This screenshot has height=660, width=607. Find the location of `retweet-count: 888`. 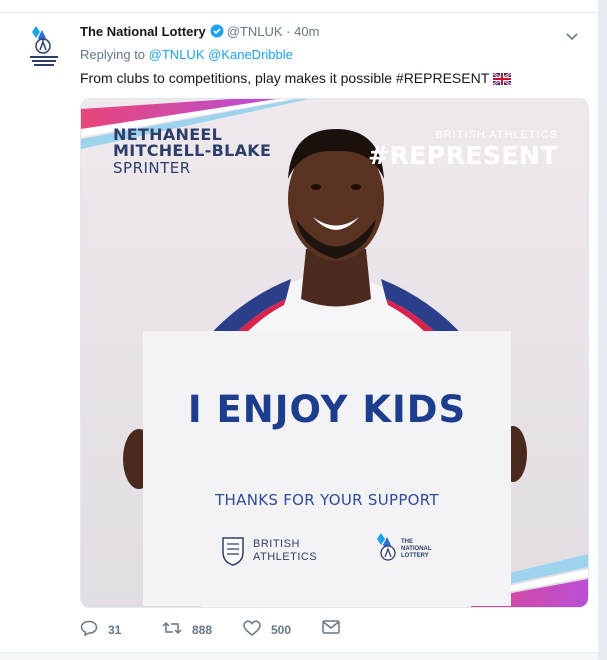

retweet-count: 888 is located at coordinates (202, 629).